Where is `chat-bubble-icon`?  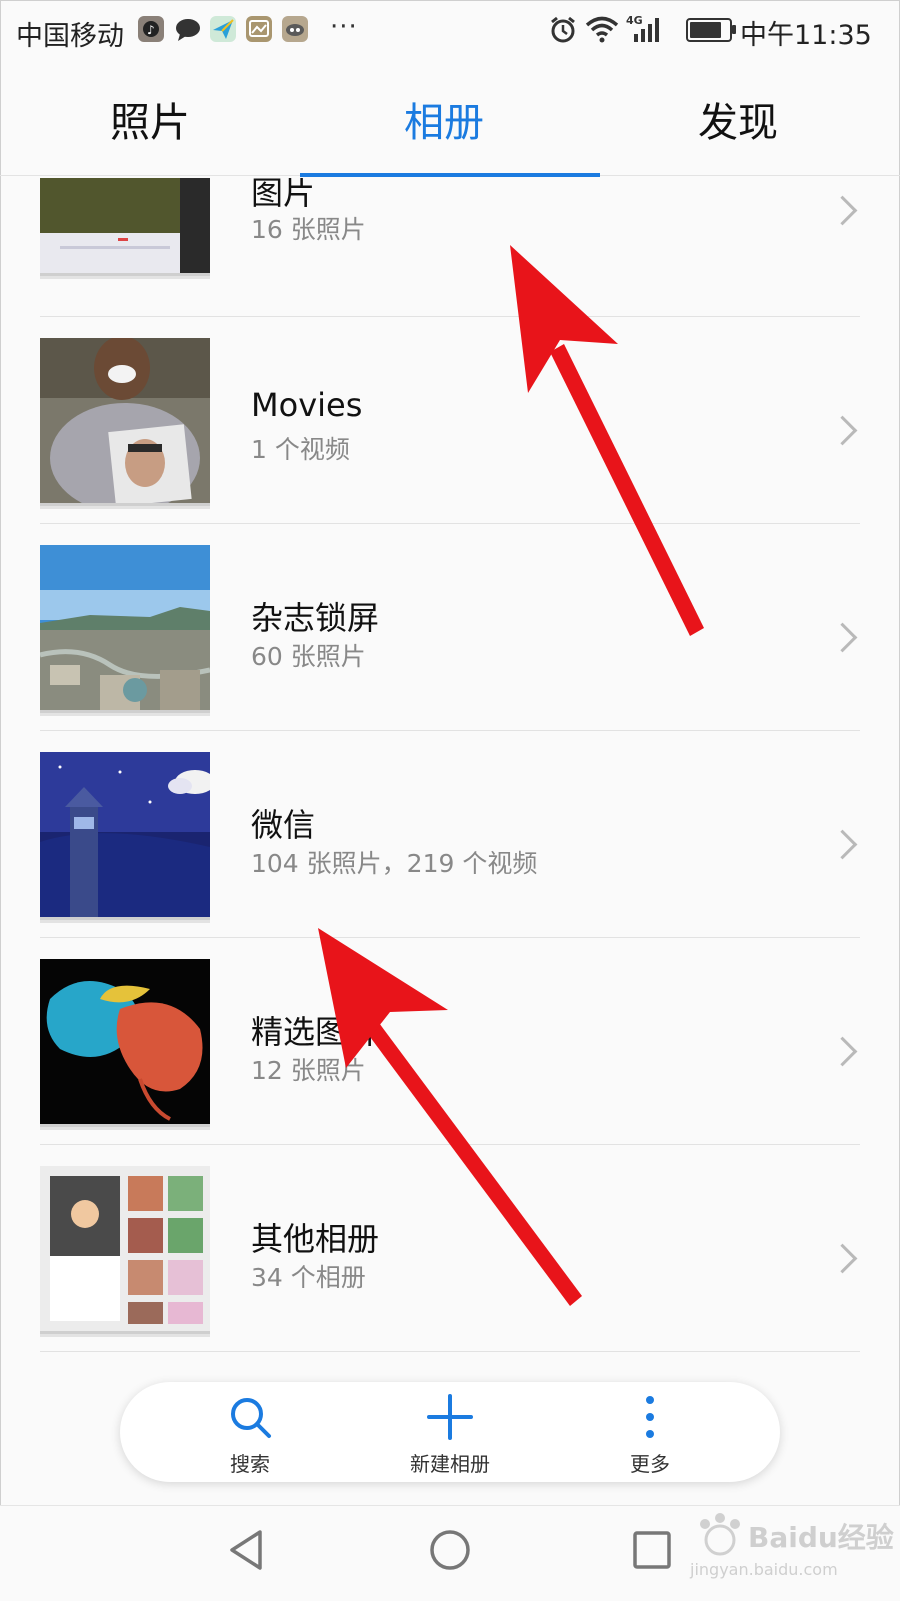
chat-bubble-icon is located at coordinates (187, 29).